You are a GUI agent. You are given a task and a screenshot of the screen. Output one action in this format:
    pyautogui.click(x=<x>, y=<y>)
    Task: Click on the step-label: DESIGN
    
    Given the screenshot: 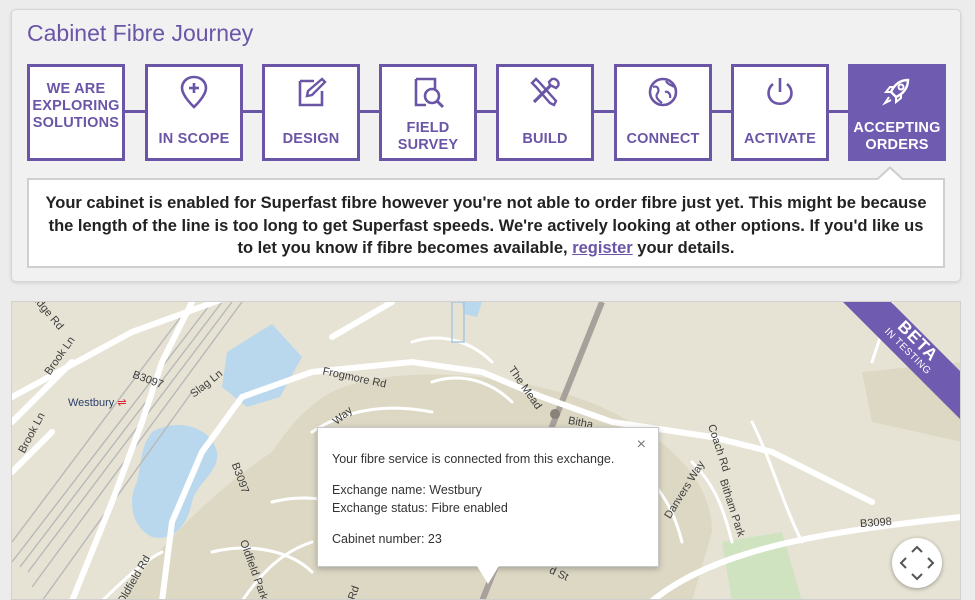 What is the action you would take?
    pyautogui.click(x=311, y=139)
    